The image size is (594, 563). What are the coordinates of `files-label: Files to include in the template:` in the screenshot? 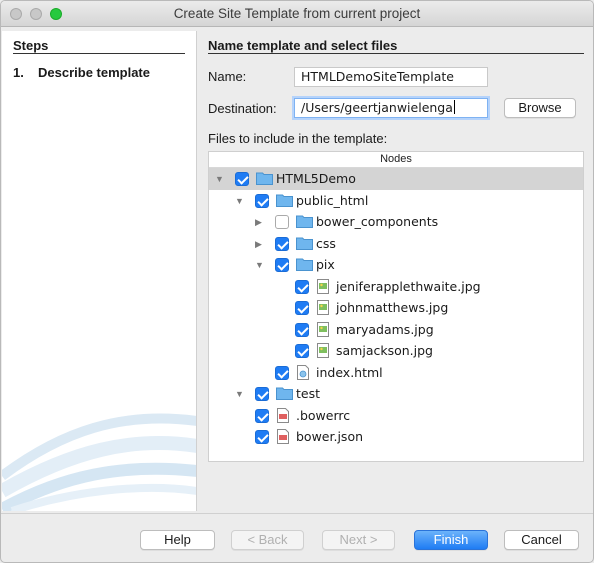 It's located at (298, 138).